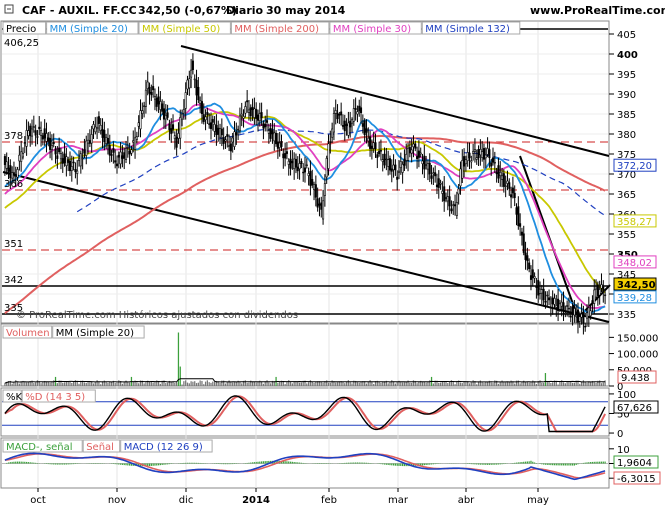 The height and width of the screenshot is (510, 665). Describe the element at coordinates (636, 285) in the screenshot. I see `value-tag: 342,50` at that location.